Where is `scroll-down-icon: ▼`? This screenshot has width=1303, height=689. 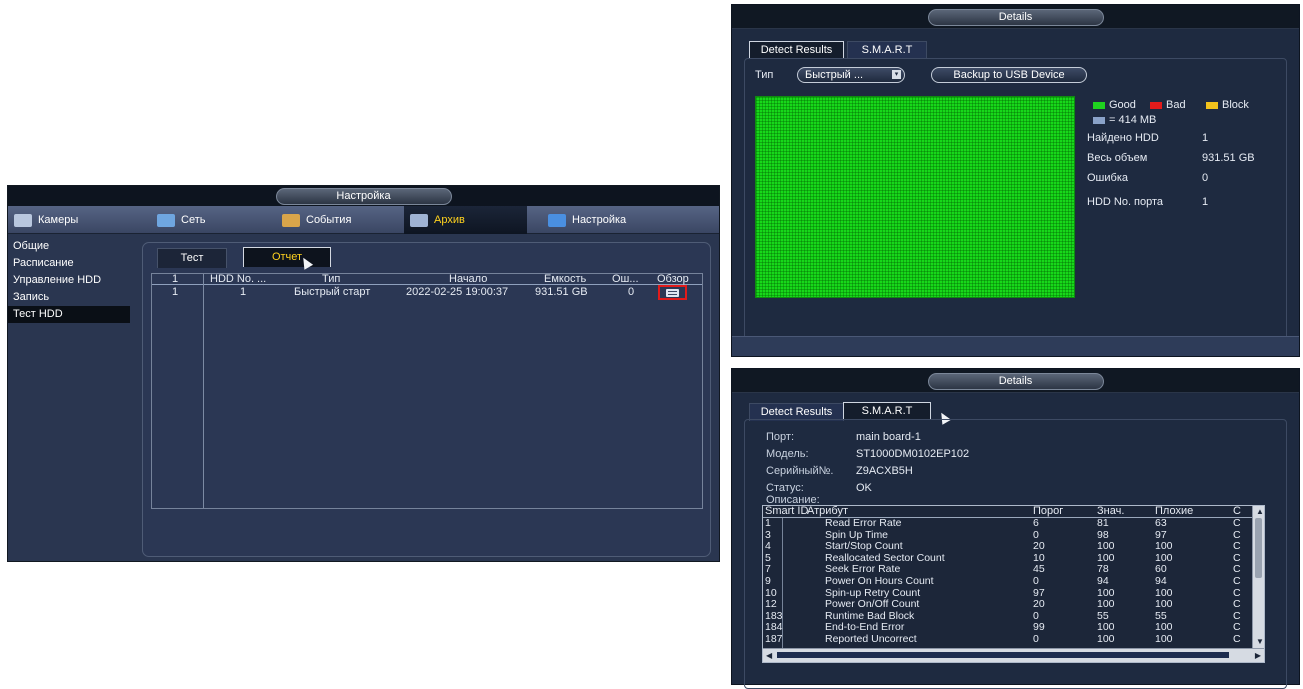 scroll-down-icon: ▼ is located at coordinates (1260, 642).